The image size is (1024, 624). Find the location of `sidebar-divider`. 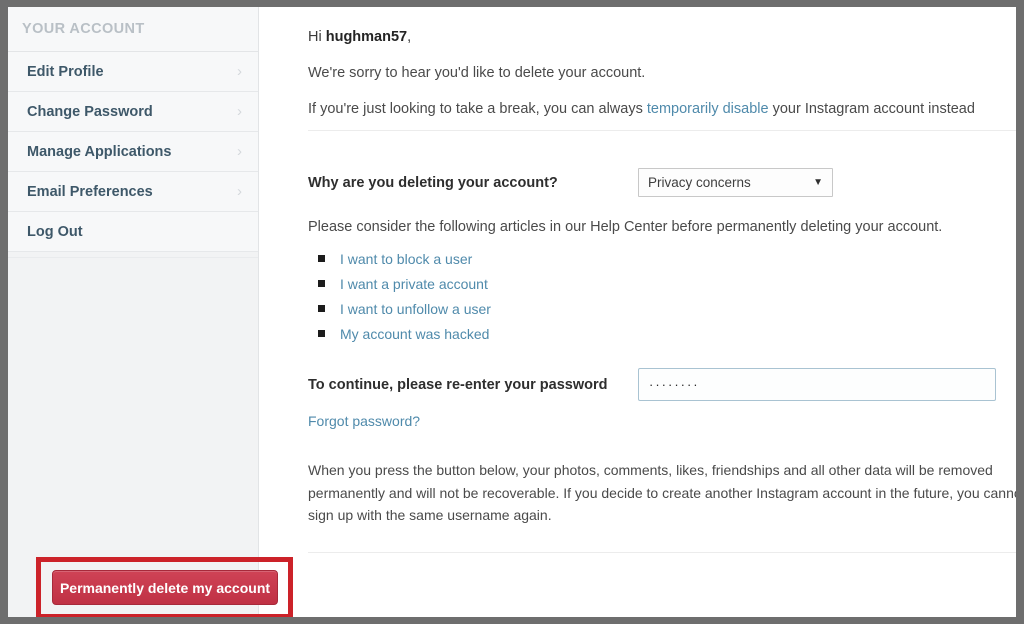

sidebar-divider is located at coordinates (133, 255).